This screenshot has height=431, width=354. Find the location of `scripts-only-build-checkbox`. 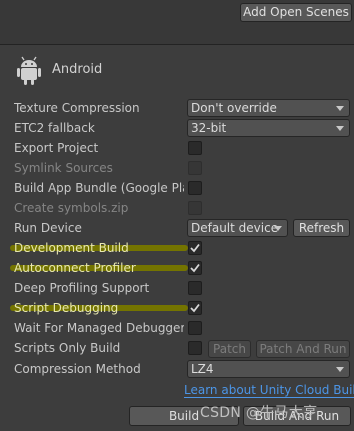

scripts-only-build-checkbox is located at coordinates (195, 348).